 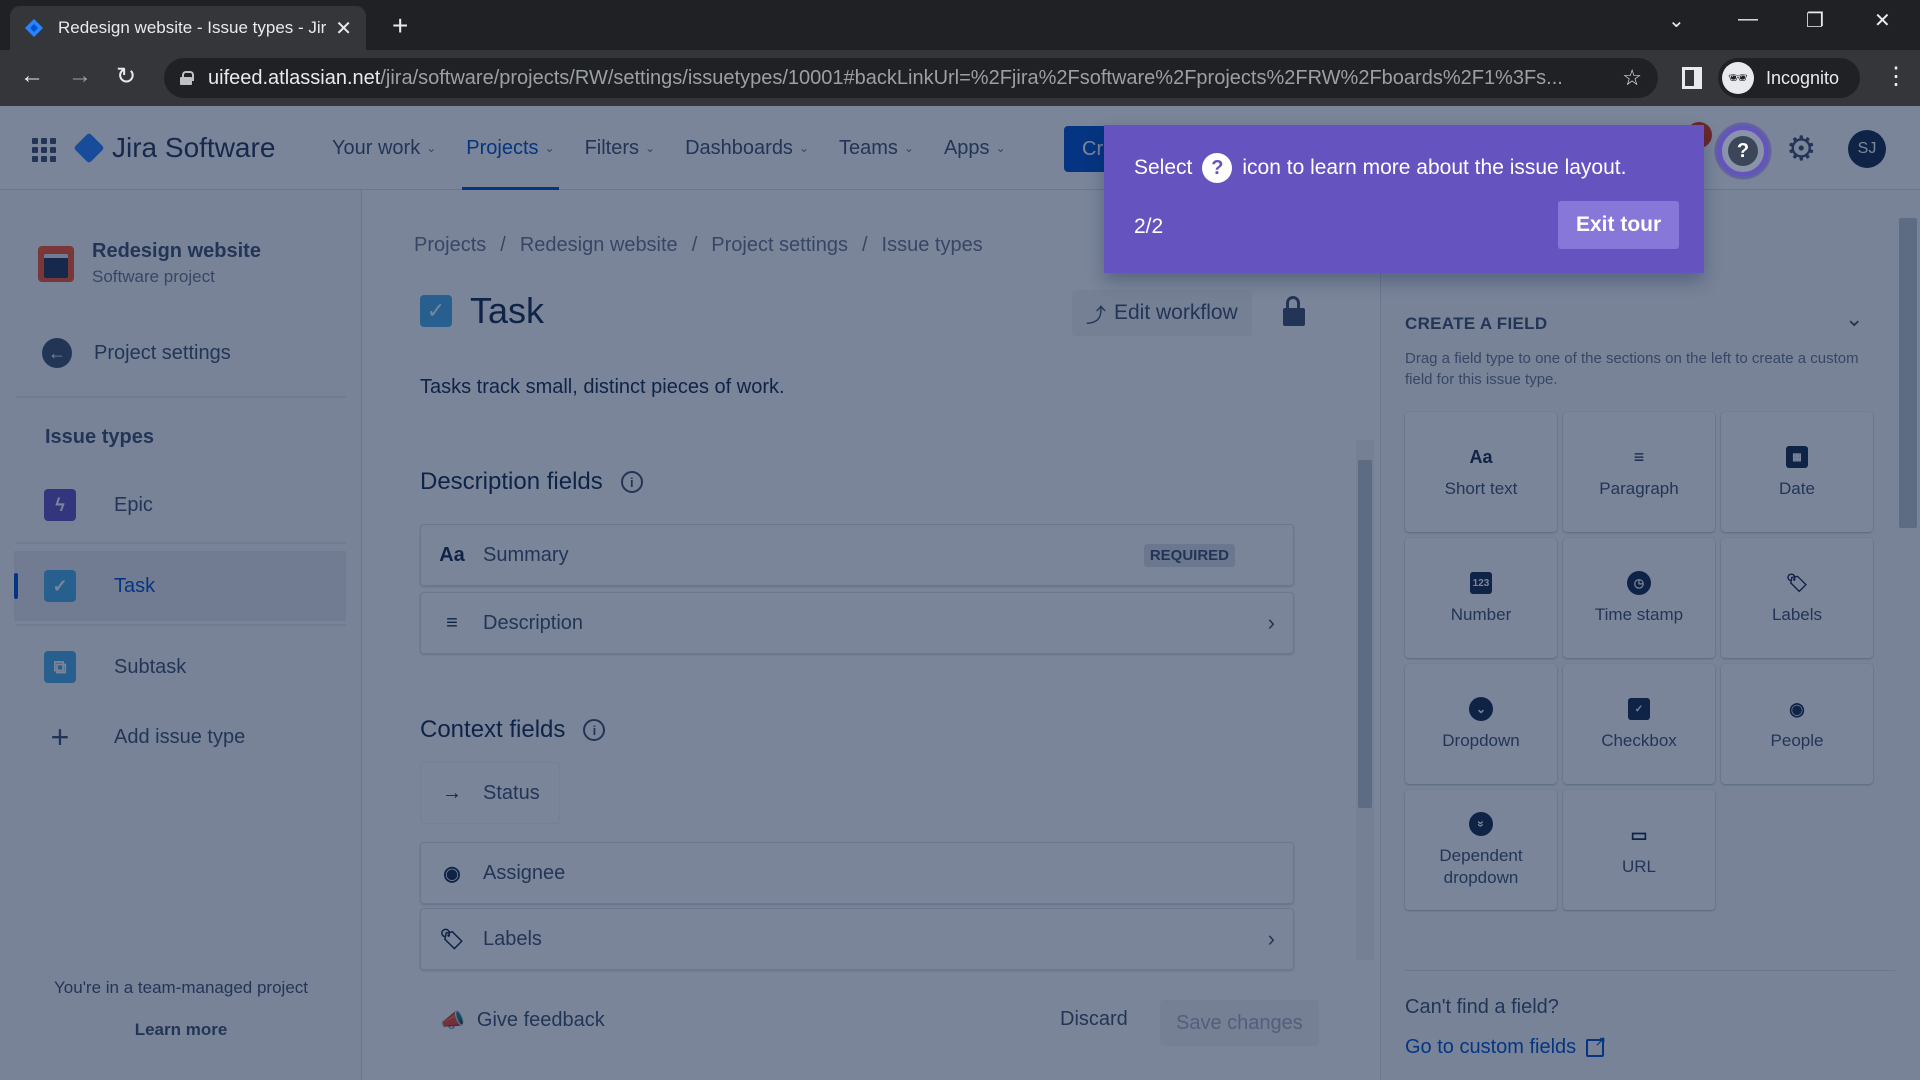 I want to click on field-type-checkbox: ✓ Checkbox, so click(x=1639, y=724).